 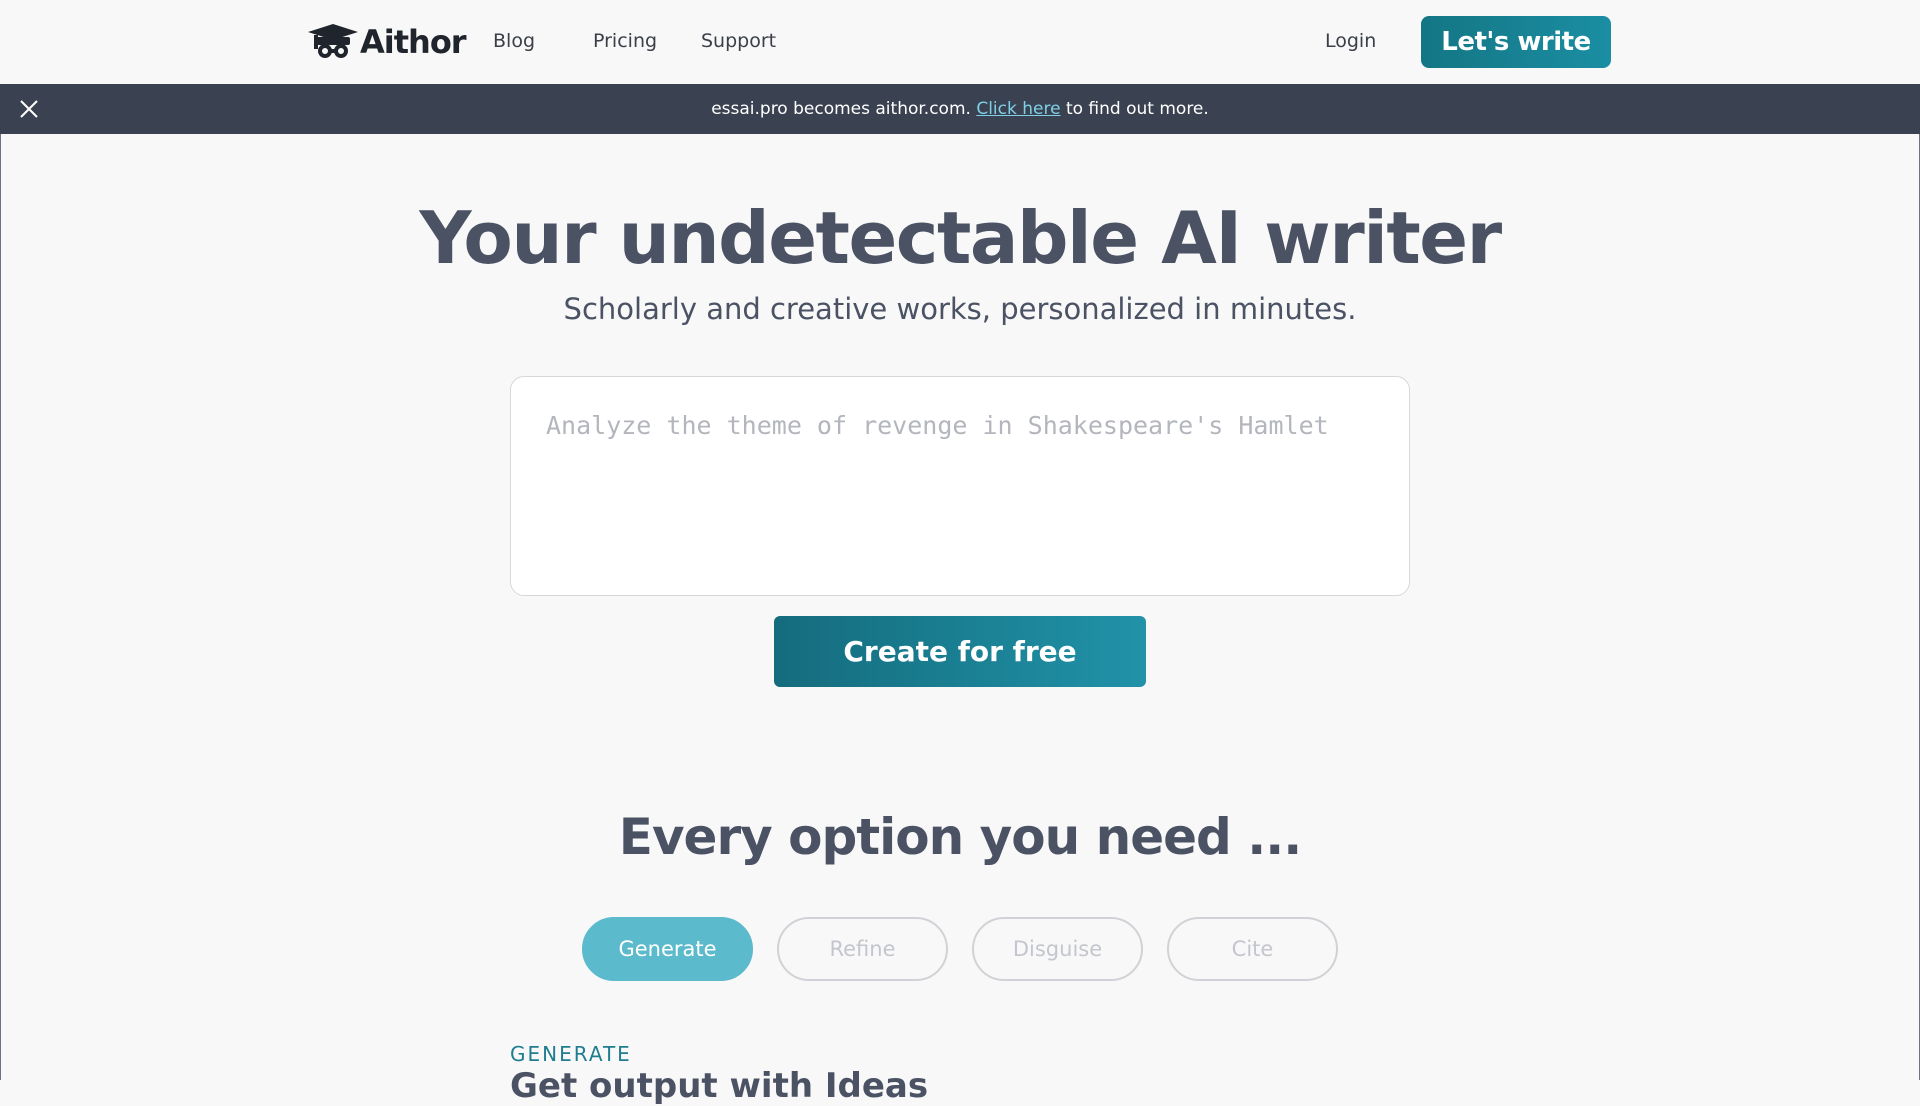 I want to click on create-for-free-button: Create for free, so click(x=960, y=651).